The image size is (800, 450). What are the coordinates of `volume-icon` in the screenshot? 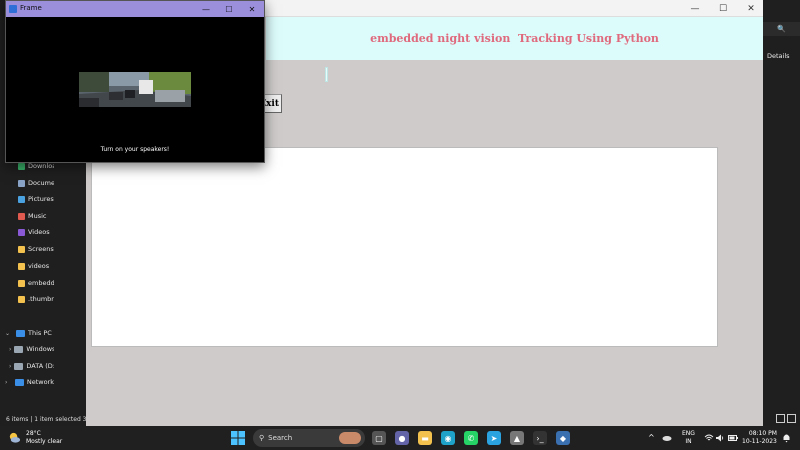 It's located at (720, 438).